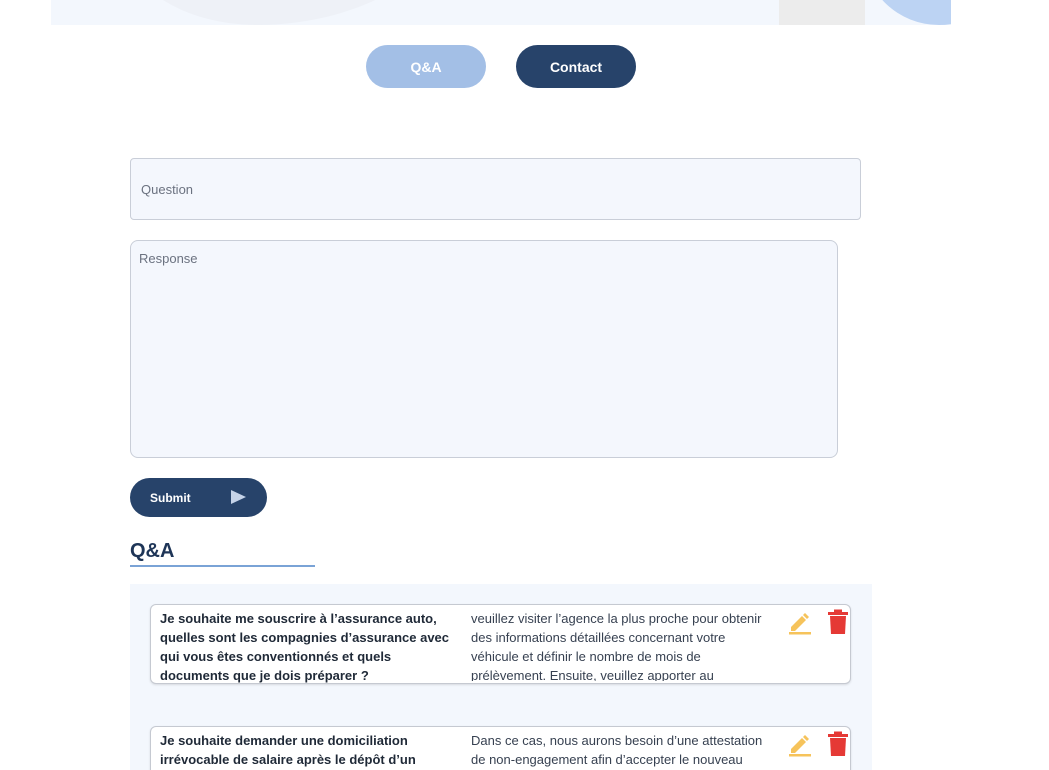  I want to click on hero-decor-shape, so click(291, 12).